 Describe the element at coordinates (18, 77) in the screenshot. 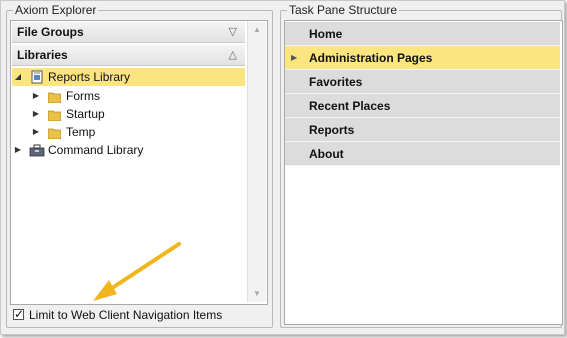

I see `collapse-arrow-icon: ◢` at that location.